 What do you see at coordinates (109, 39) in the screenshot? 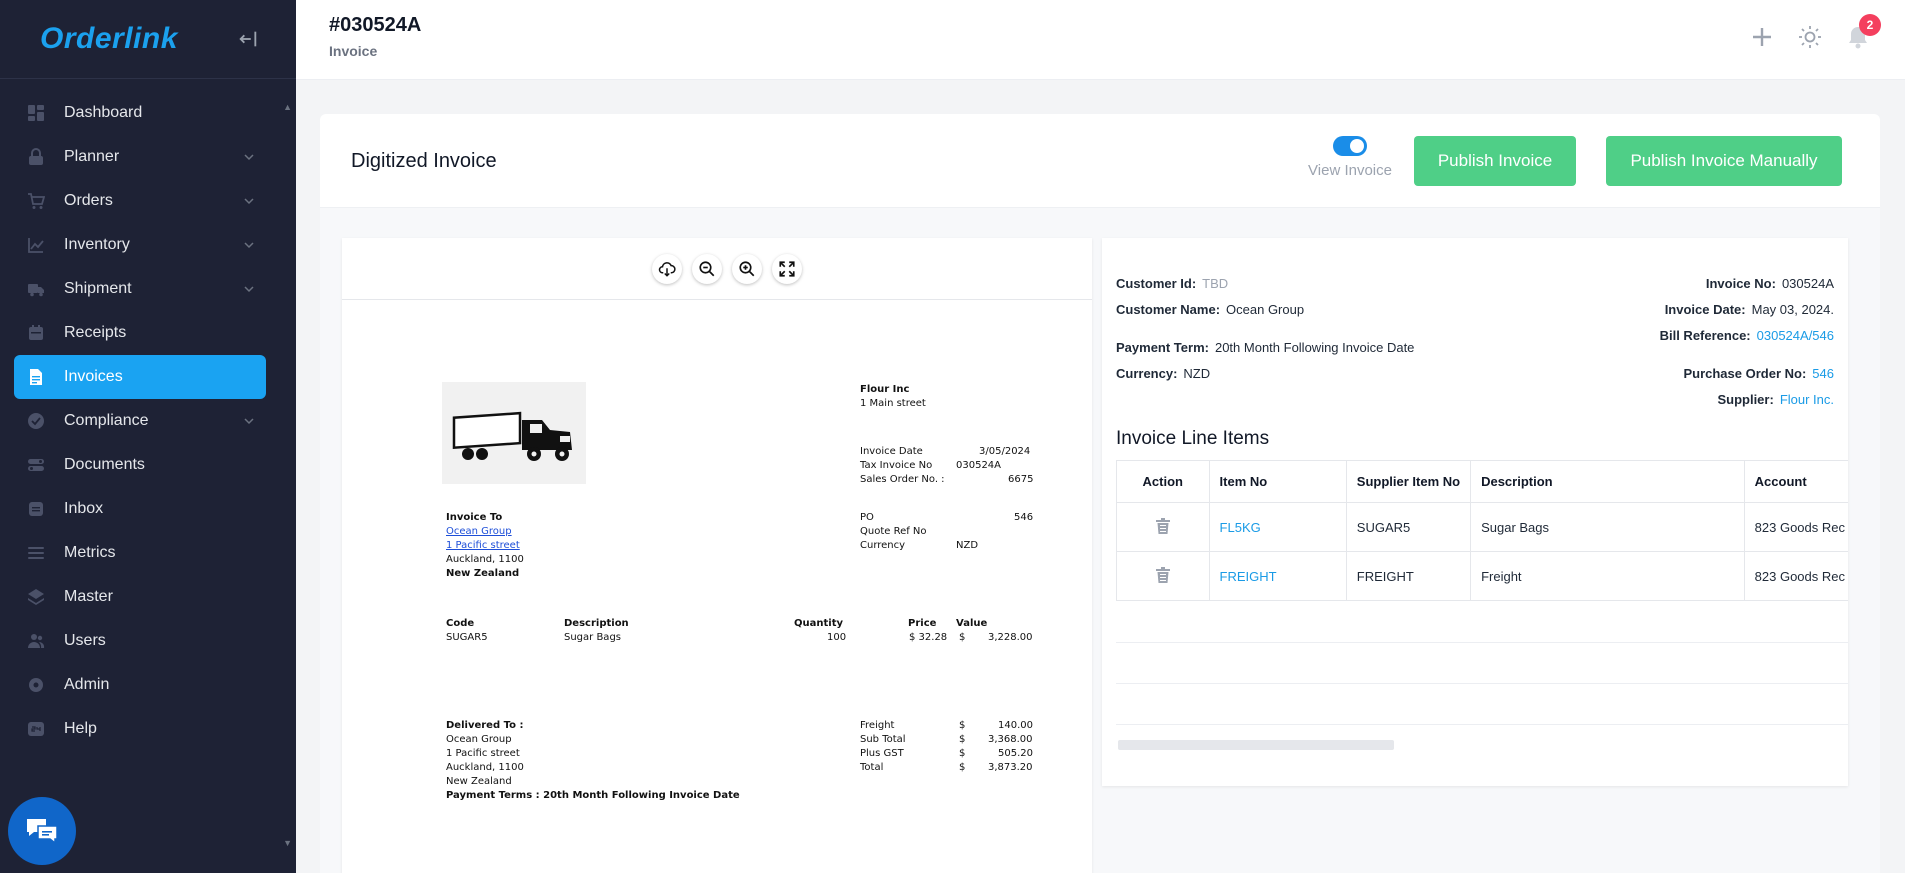
I see `app-logo: Orderlink` at bounding box center [109, 39].